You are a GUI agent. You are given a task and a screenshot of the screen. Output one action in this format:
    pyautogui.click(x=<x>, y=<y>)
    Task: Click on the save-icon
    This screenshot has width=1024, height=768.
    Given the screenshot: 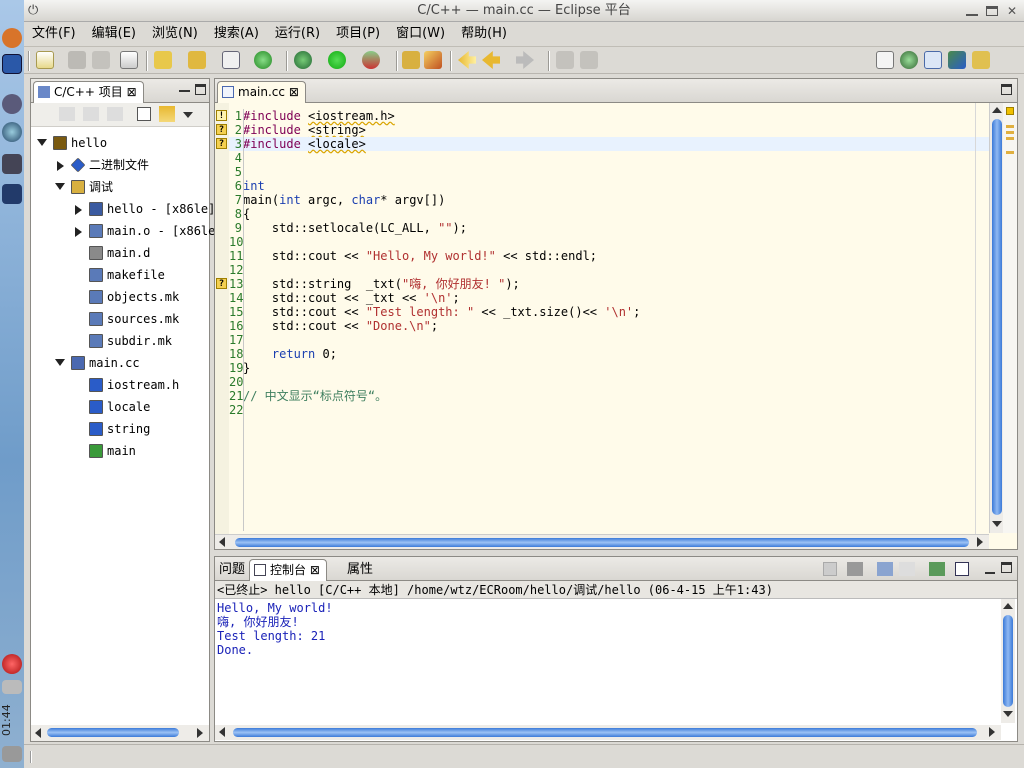 What is the action you would take?
    pyautogui.click(x=77, y=60)
    